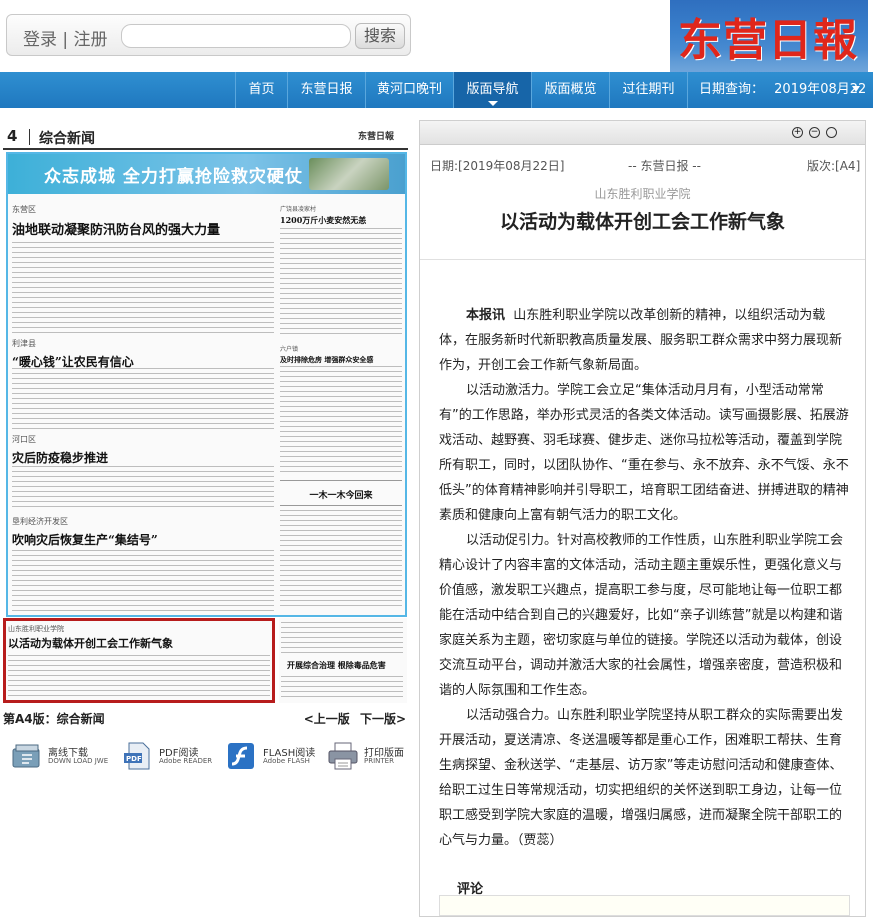  Describe the element at coordinates (286, 761) in the screenshot. I see `flash-sublabel: Adobe FLASH` at that location.